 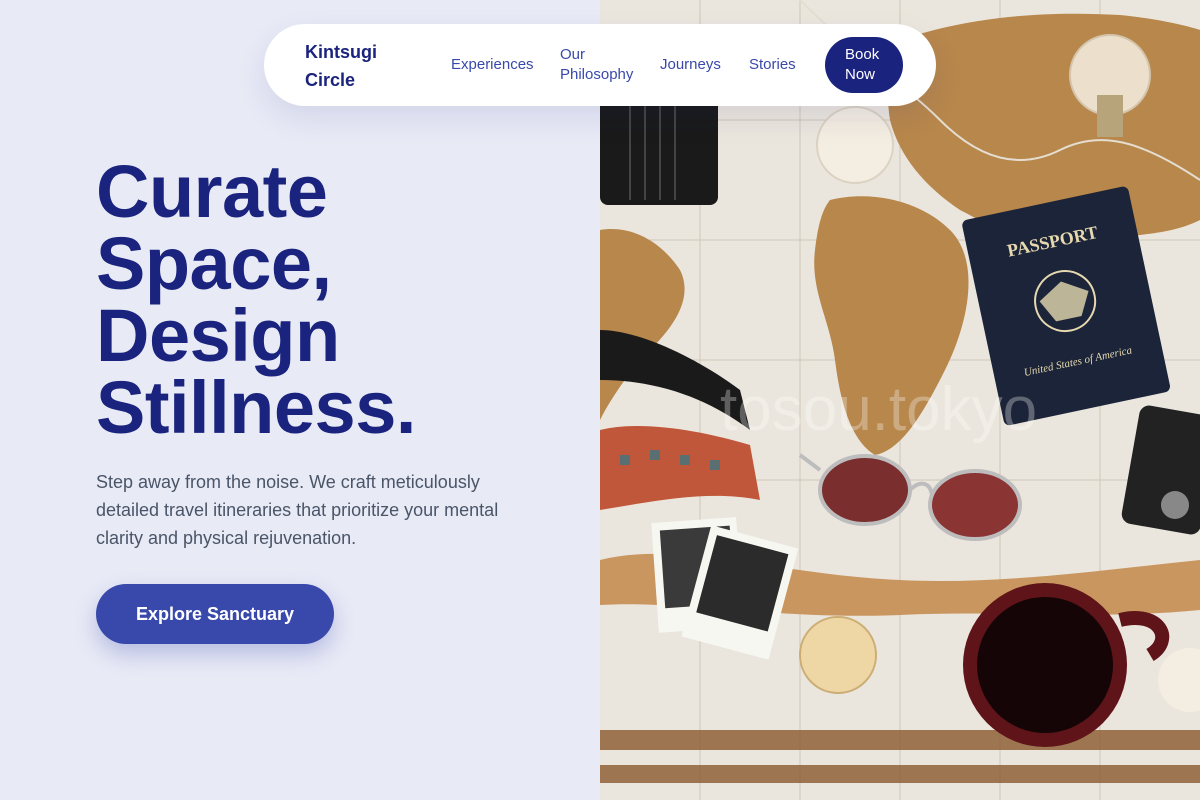 What do you see at coordinates (864, 65) in the screenshot?
I see `book-now-button: Book Now` at bounding box center [864, 65].